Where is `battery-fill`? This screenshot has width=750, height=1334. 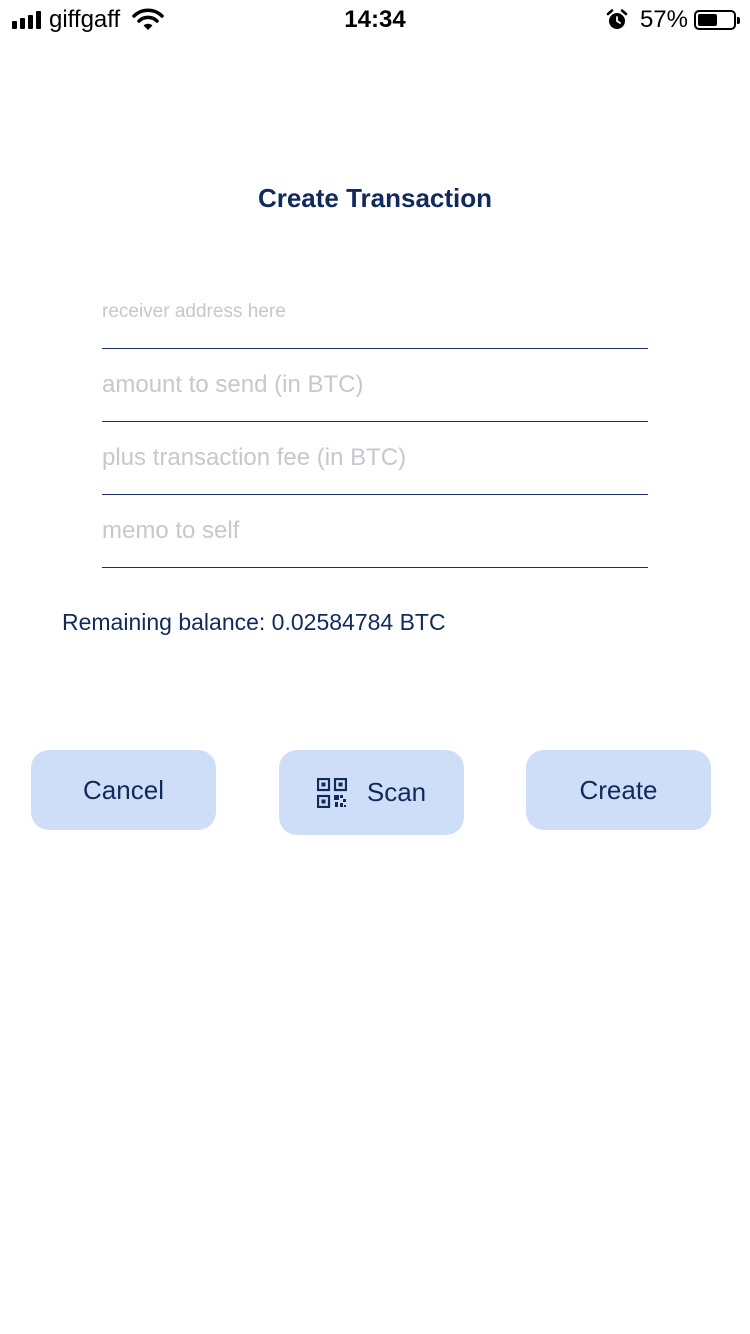 battery-fill is located at coordinates (708, 20).